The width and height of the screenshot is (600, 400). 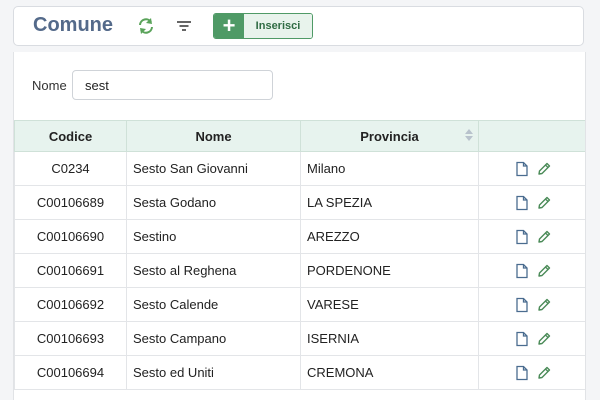 I want to click on table-row: C00106692 Sesto Calende VARESE, so click(x=299, y=304).